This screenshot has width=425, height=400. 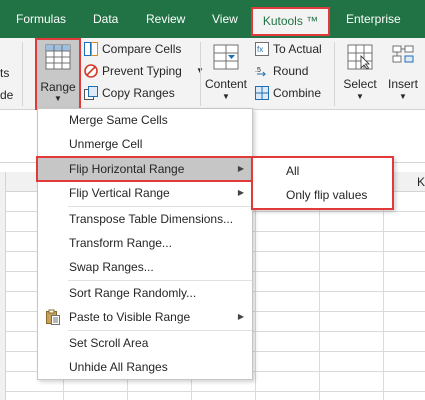 What do you see at coordinates (7, 95) in the screenshot?
I see `ribbon-fragment-bottom: de` at bounding box center [7, 95].